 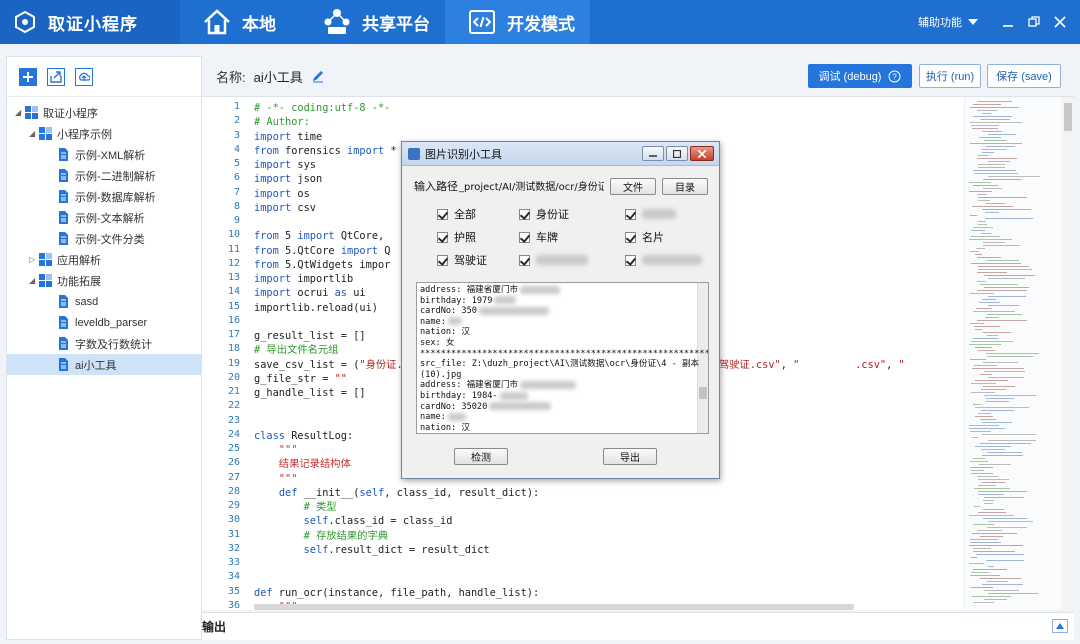 I want to click on edit-pencil-icon, so click(x=318, y=76).